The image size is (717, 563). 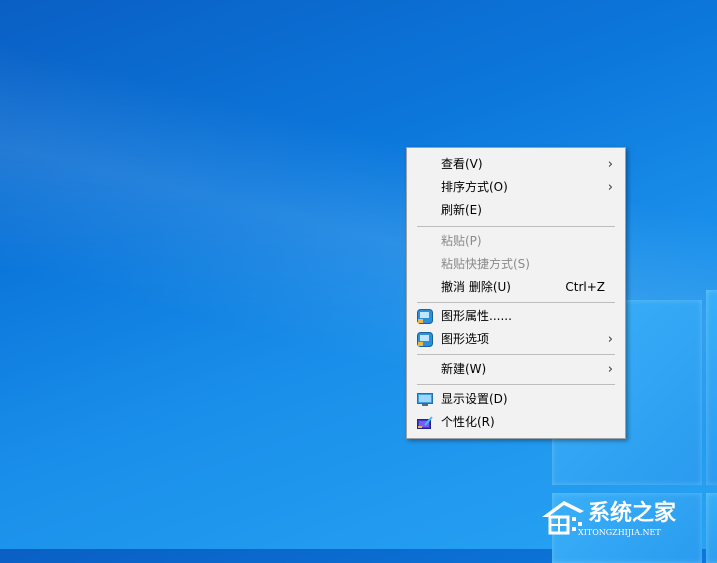 I want to click on menu-item-graphics-options: 图形选项 ›, so click(x=516, y=339).